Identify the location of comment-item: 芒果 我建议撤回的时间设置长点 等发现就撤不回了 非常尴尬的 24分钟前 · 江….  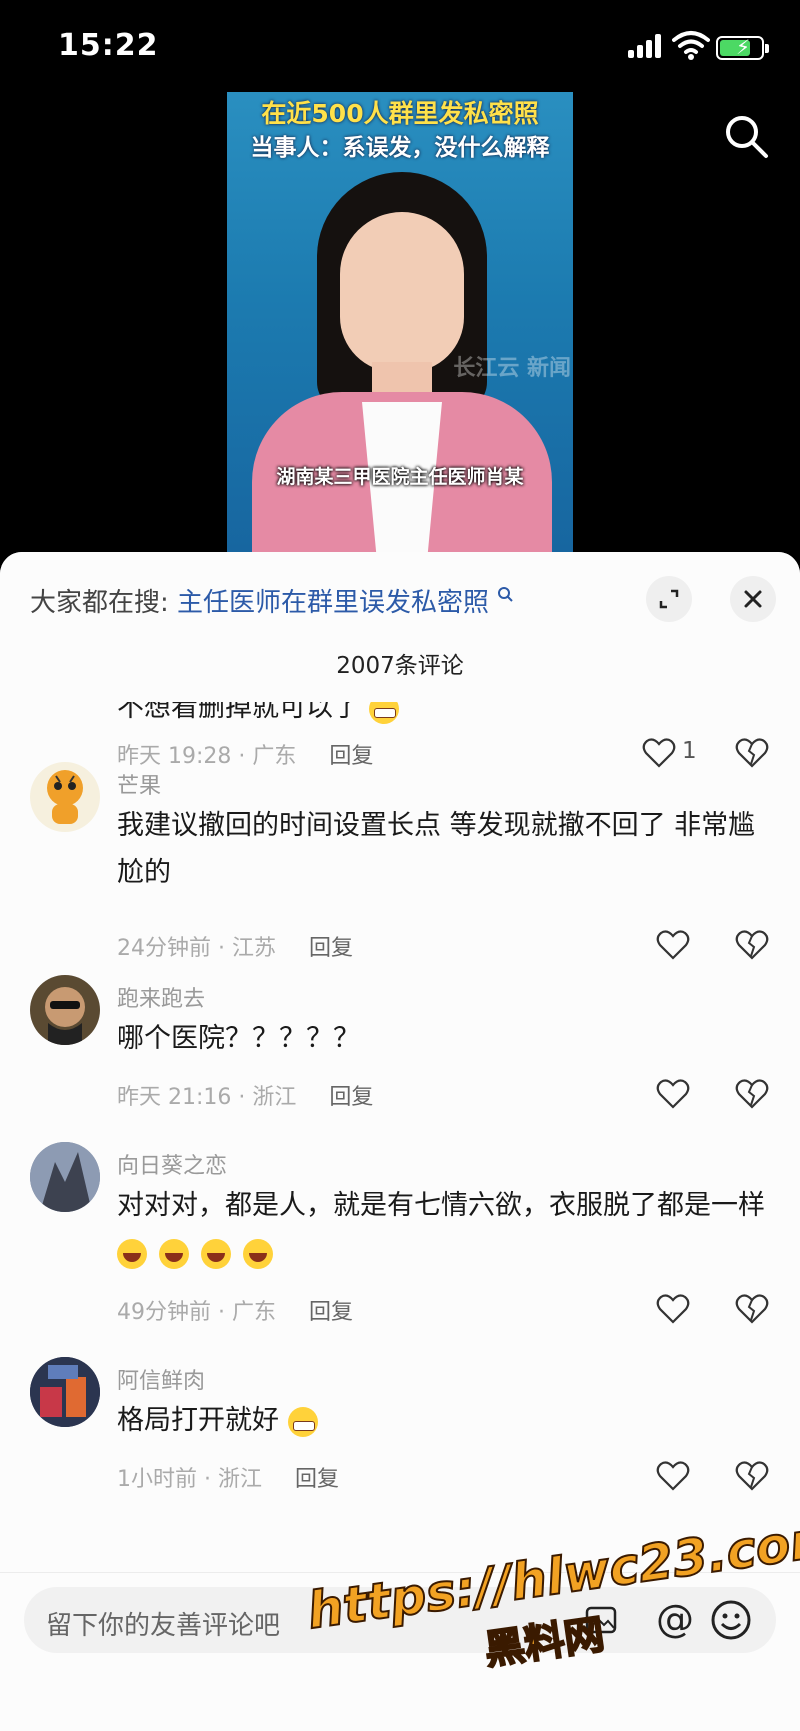
(400, 862).